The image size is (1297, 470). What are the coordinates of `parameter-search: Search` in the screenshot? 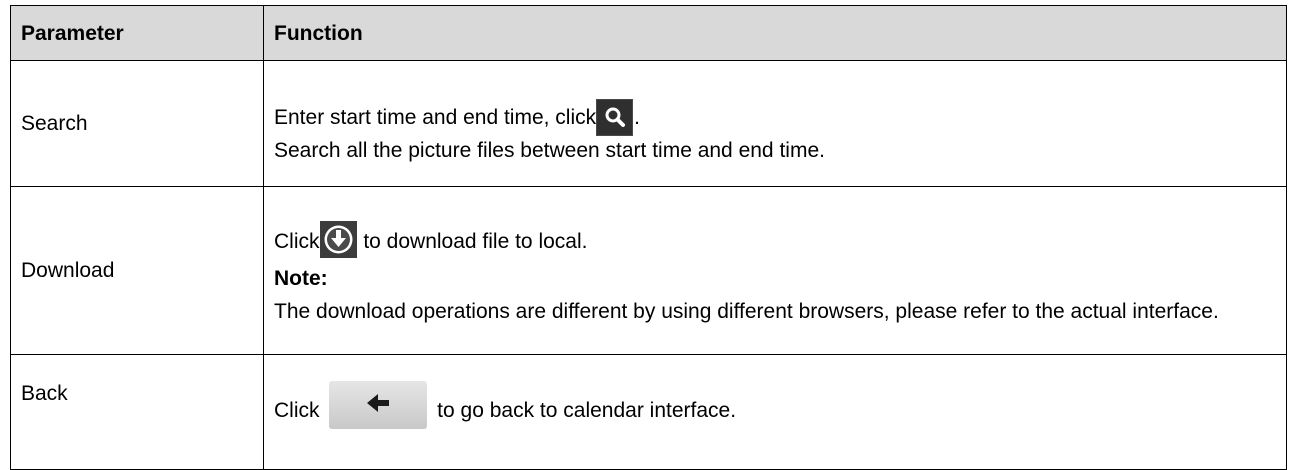 It's located at (137, 123).